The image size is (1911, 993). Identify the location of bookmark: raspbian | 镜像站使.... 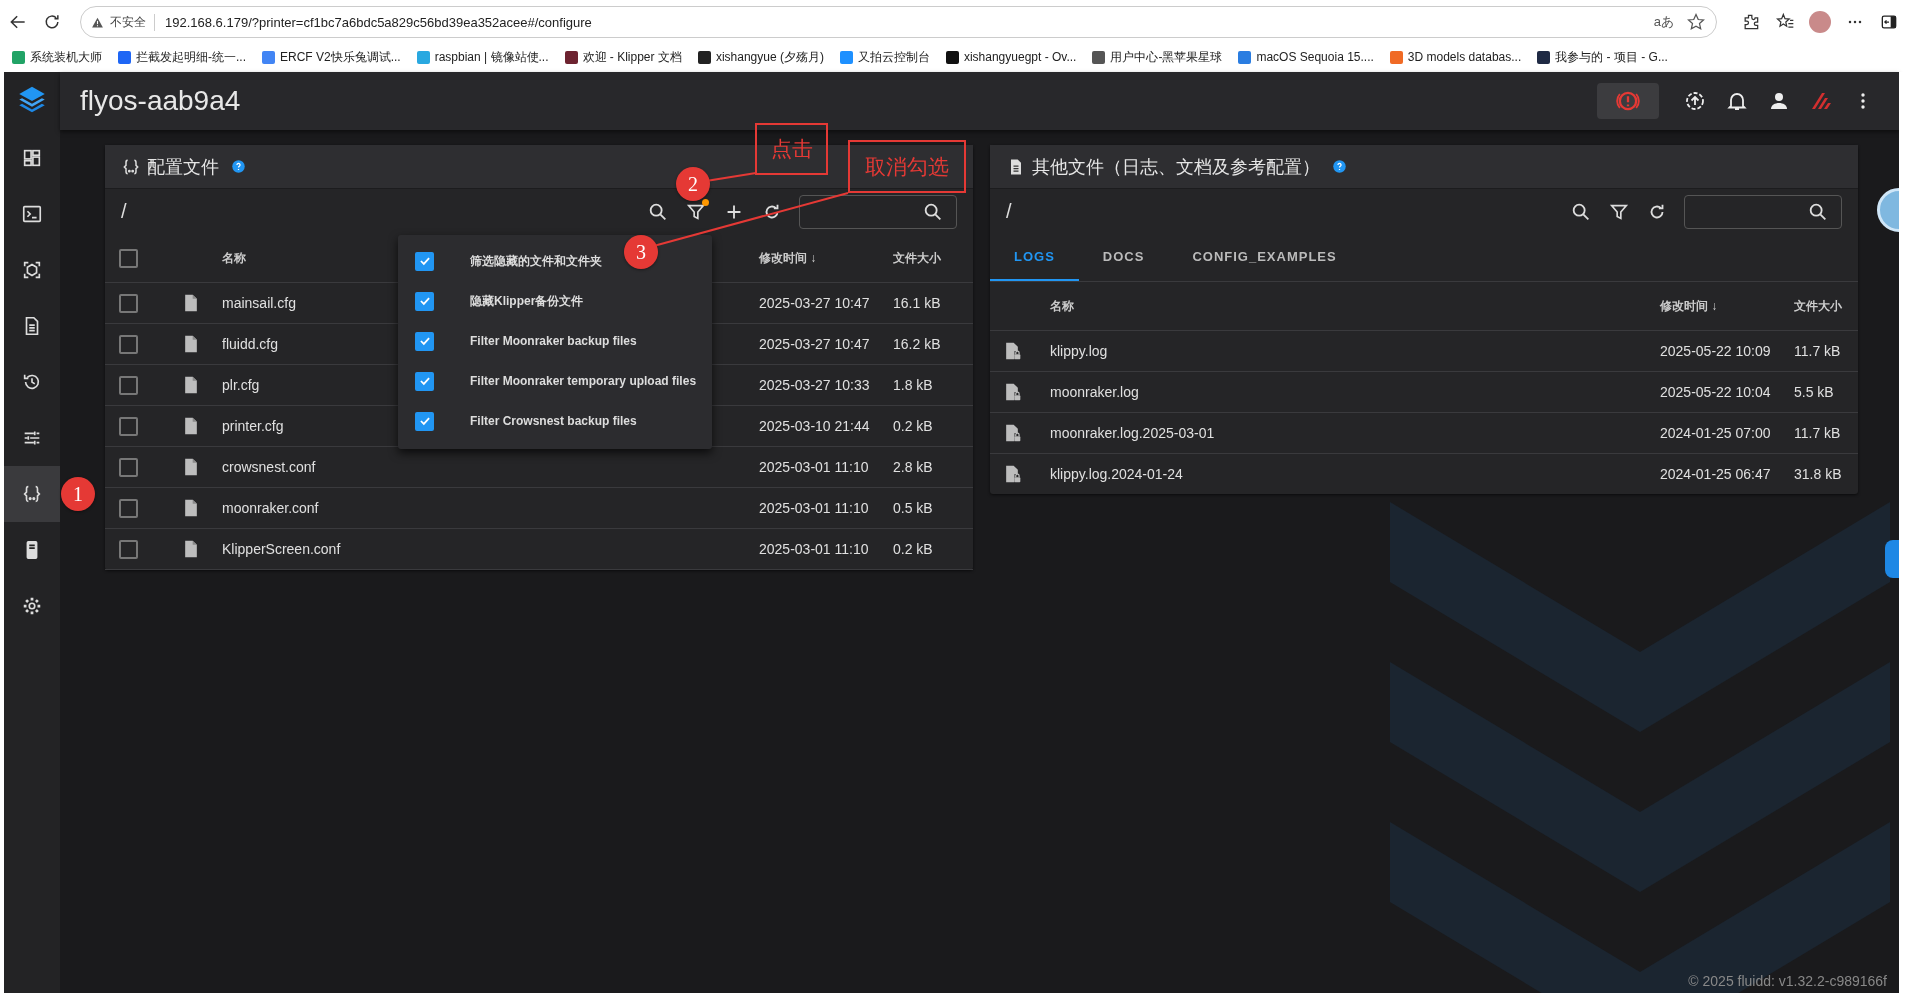
(482, 57).